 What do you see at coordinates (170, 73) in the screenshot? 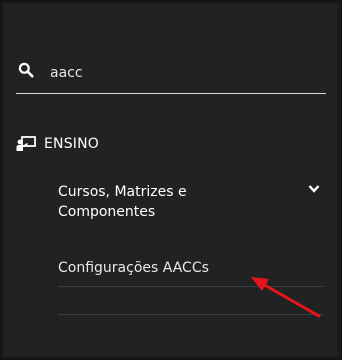
I see `search-input` at bounding box center [170, 73].